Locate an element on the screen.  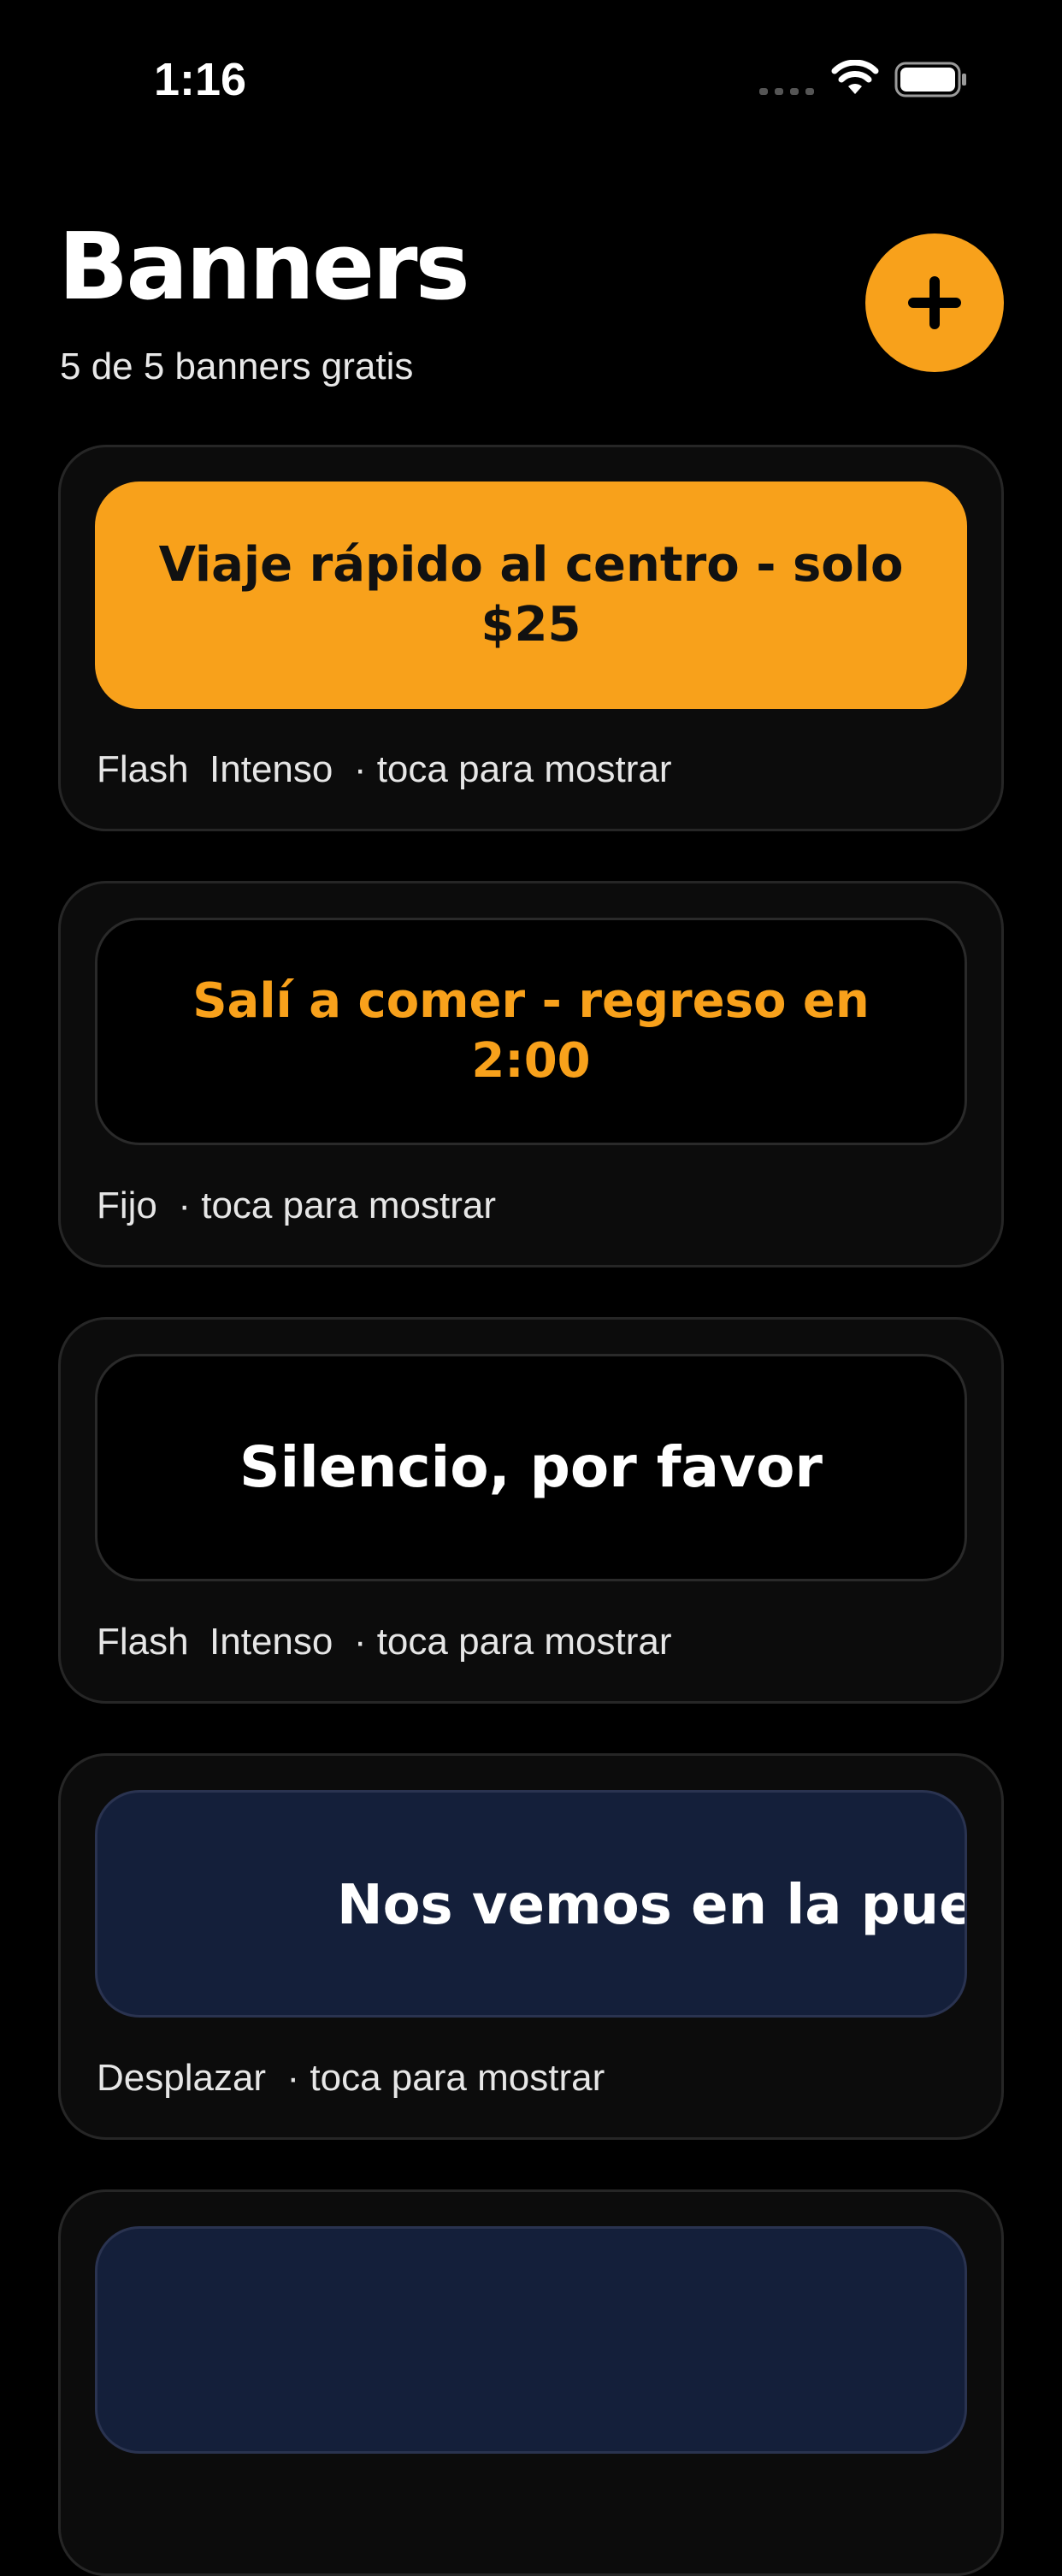
add-banner-button is located at coordinates (934, 302).